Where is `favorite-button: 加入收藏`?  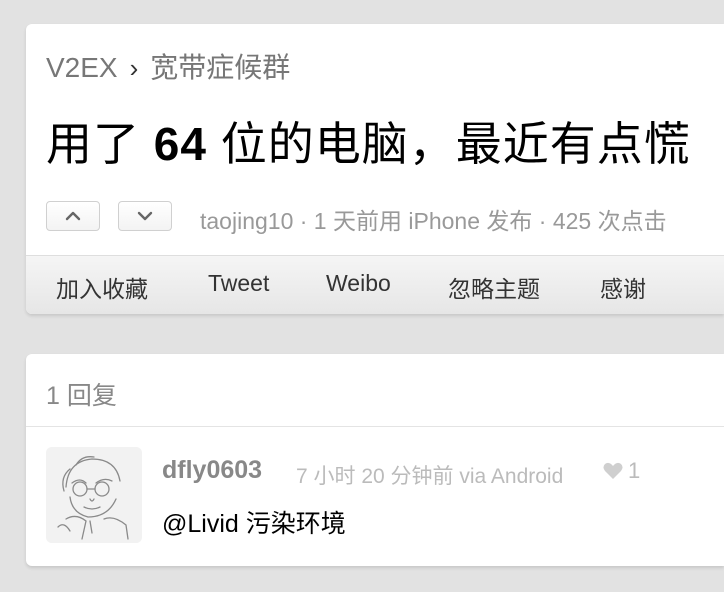
favorite-button: 加入收藏 is located at coordinates (102, 287).